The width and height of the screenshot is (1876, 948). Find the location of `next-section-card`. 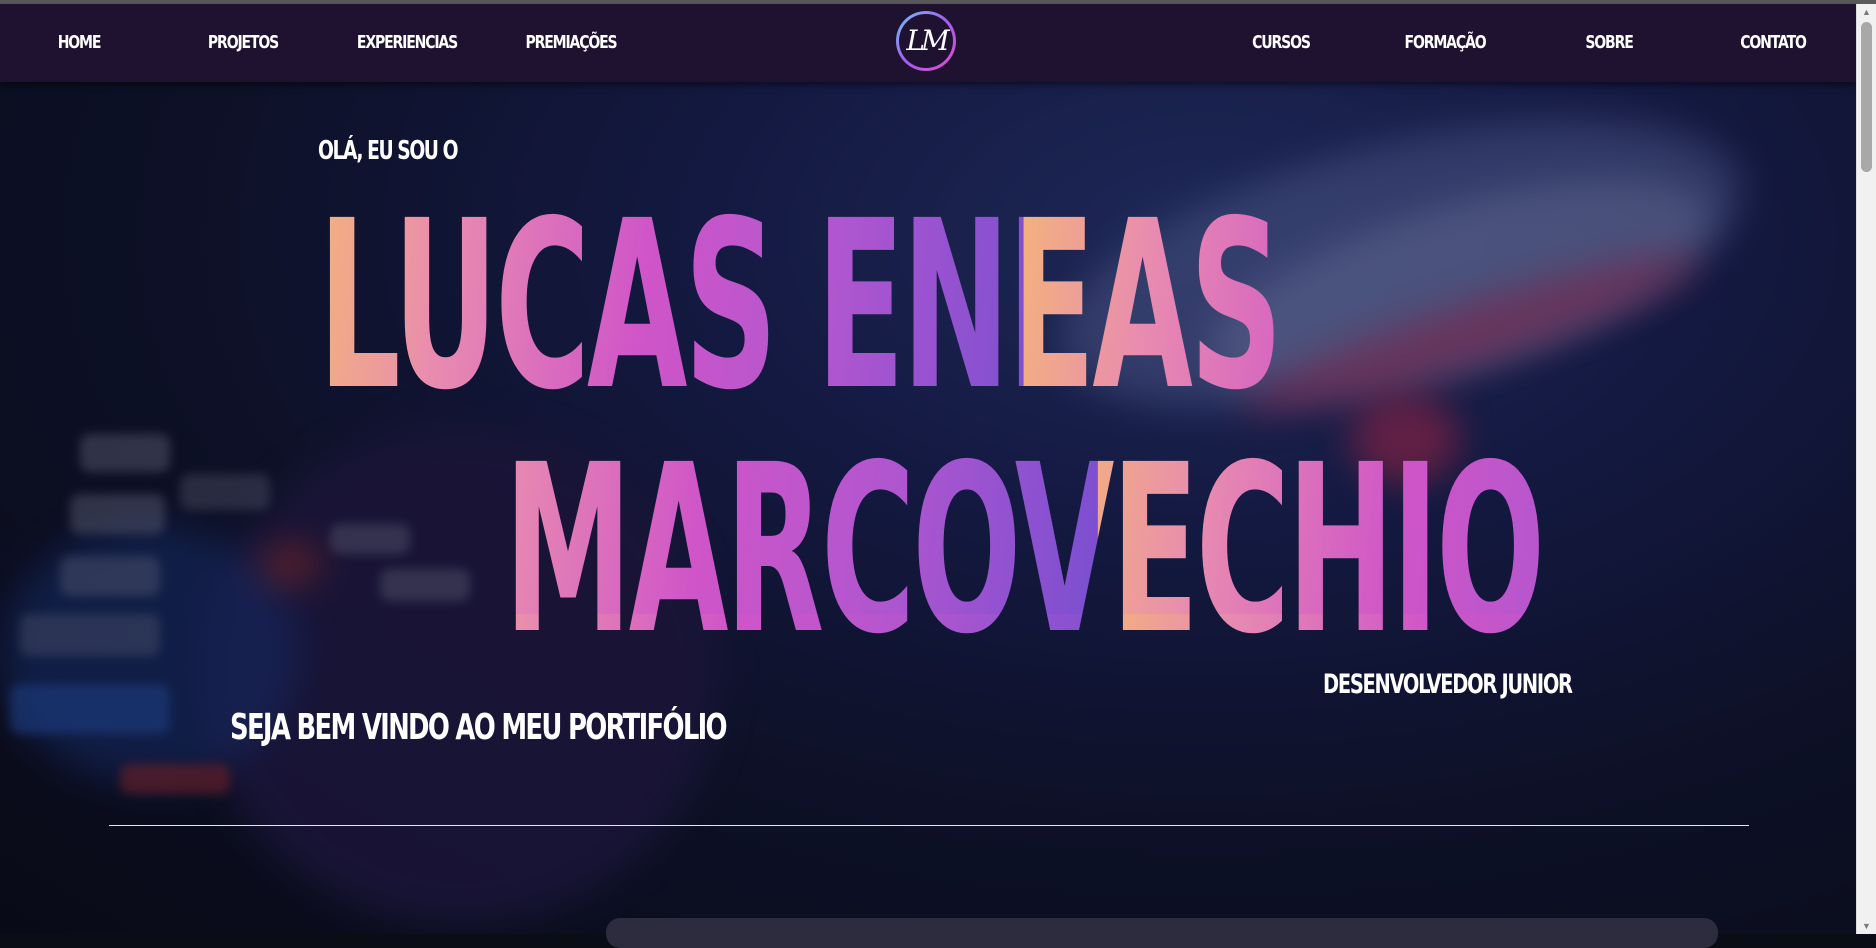

next-section-card is located at coordinates (1162, 933).